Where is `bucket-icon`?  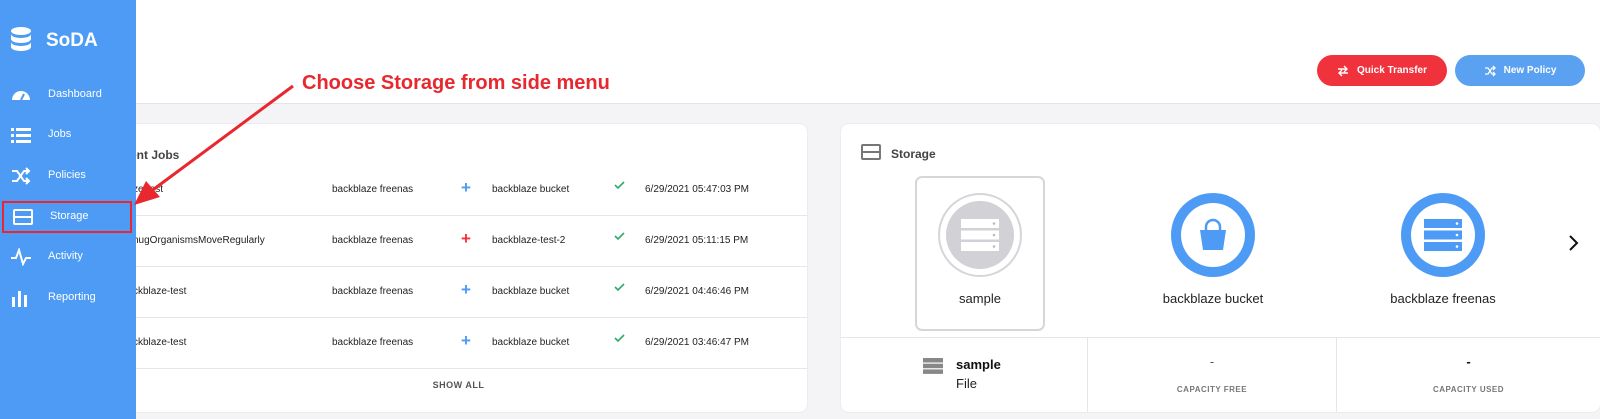
bucket-icon is located at coordinates (1213, 234).